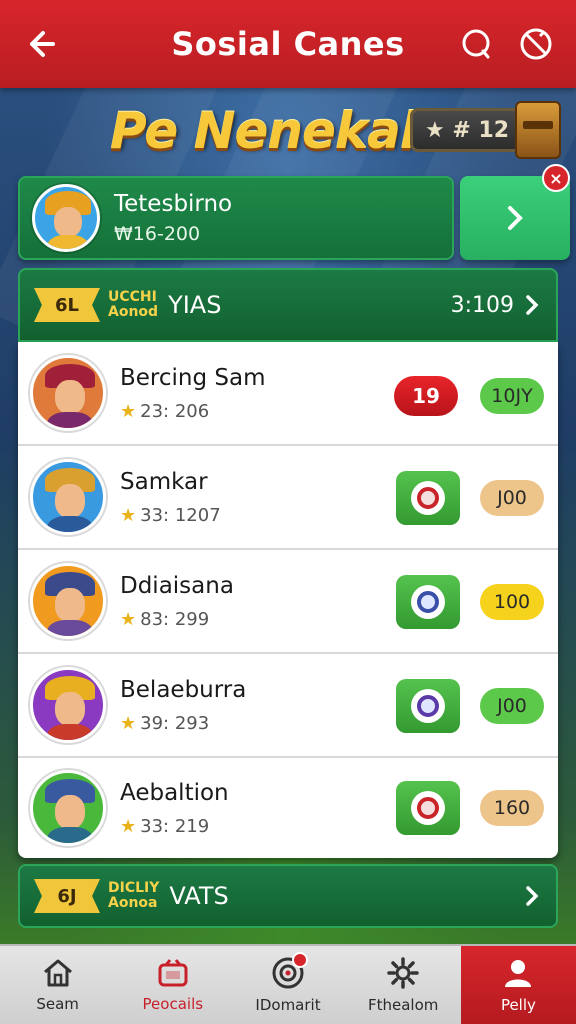 The image size is (576, 1024). Describe the element at coordinates (134, 888) in the screenshot. I see `section-subtitle-1: DICLIY` at that location.